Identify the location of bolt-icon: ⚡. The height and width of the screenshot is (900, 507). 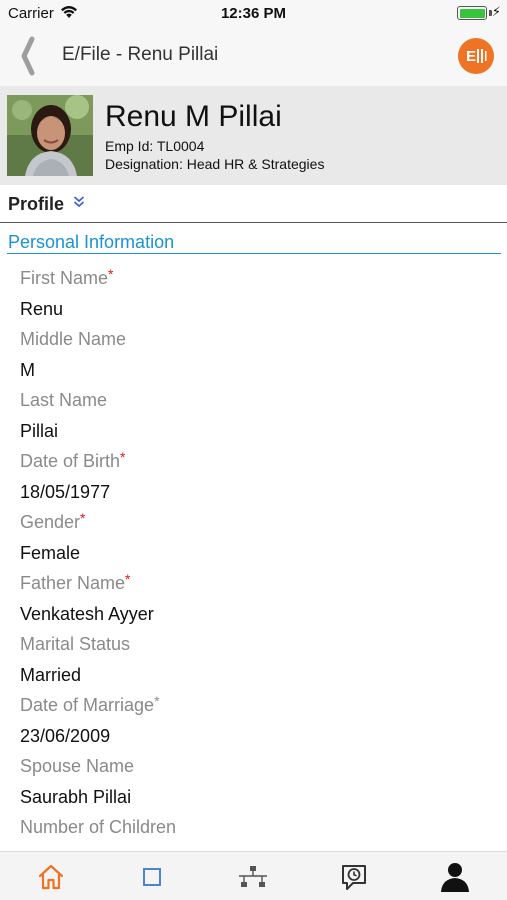
(496, 11).